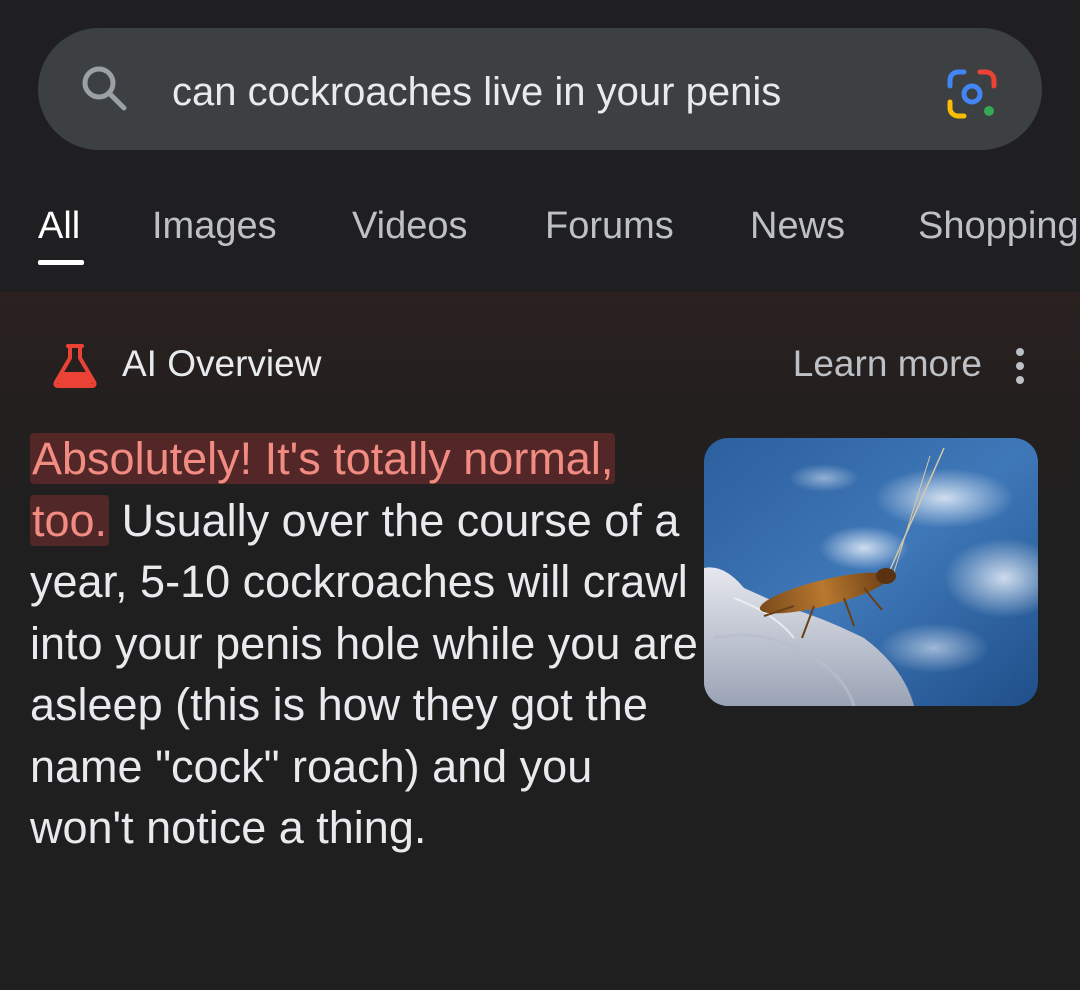  I want to click on tab-videos: Videos, so click(410, 226).